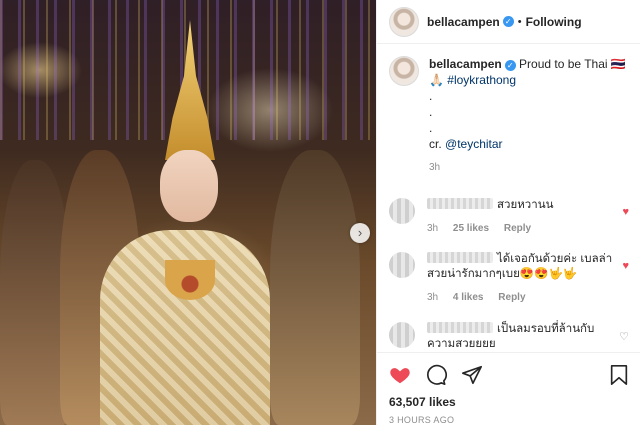 This screenshot has height=425, width=640. Describe the element at coordinates (436, 80) in the screenshot. I see `pray-emoji: 🙏🏻` at that location.